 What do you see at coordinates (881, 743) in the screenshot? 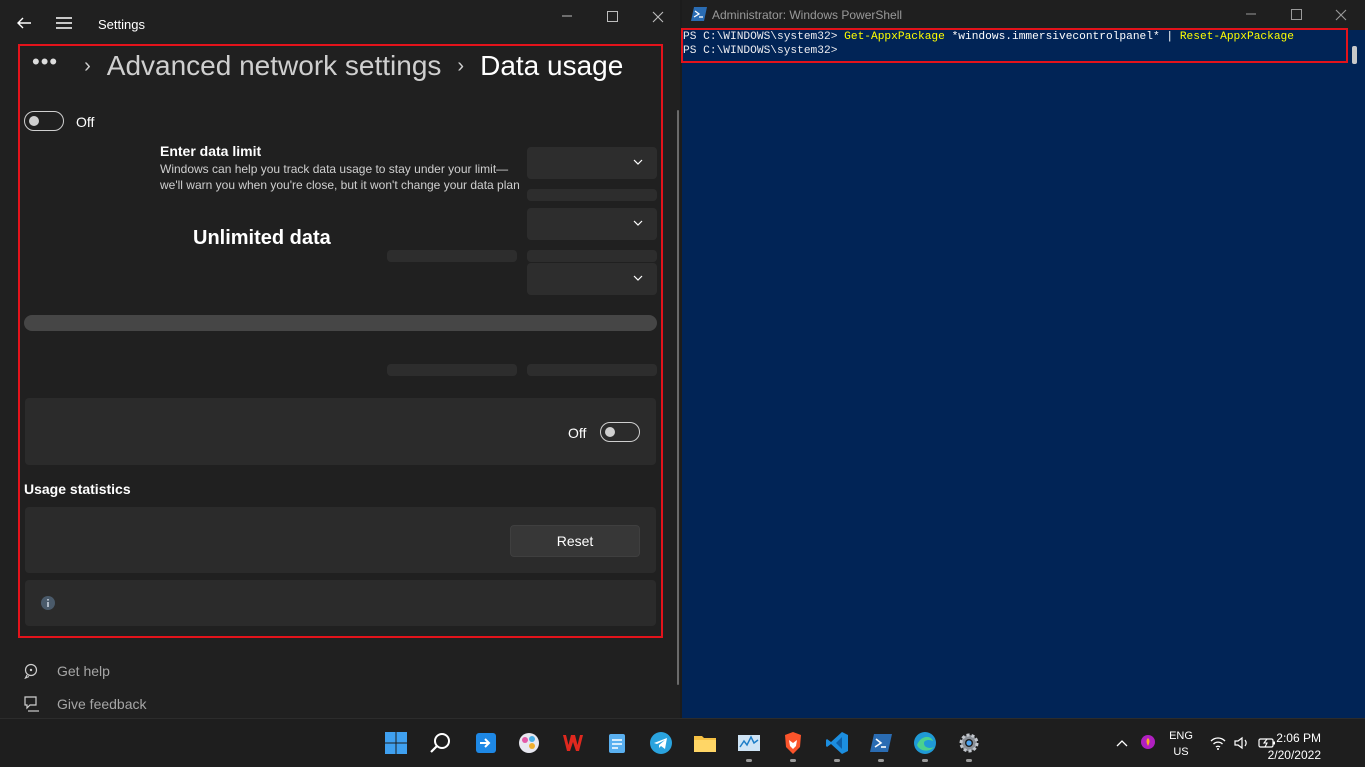
I see `powershell-taskbar-icon` at bounding box center [881, 743].